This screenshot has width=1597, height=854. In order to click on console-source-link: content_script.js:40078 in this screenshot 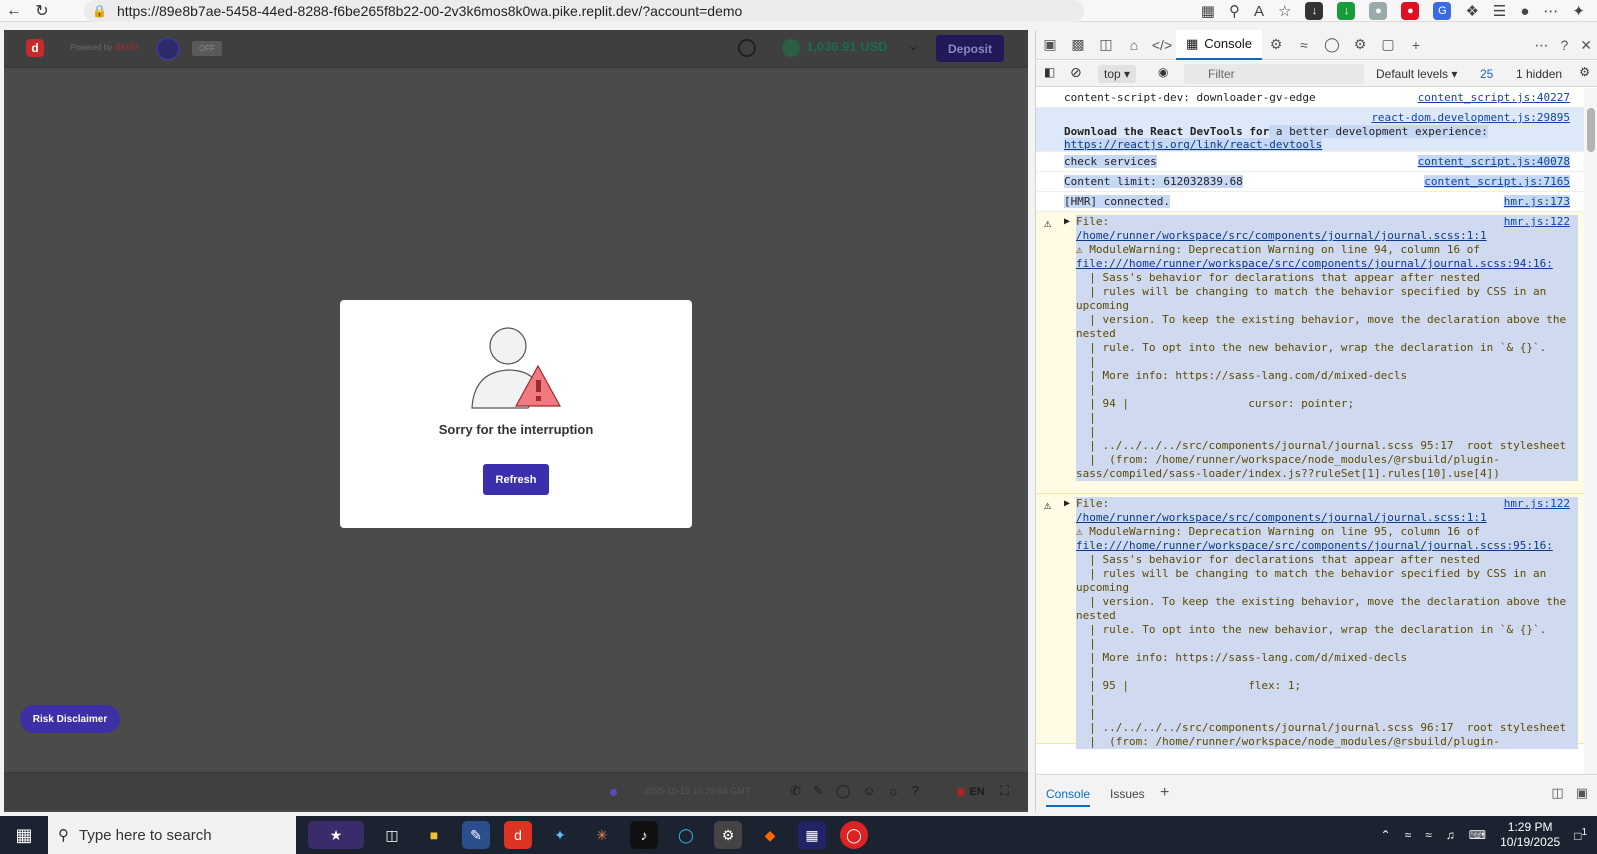, I will do `click(1493, 161)`.